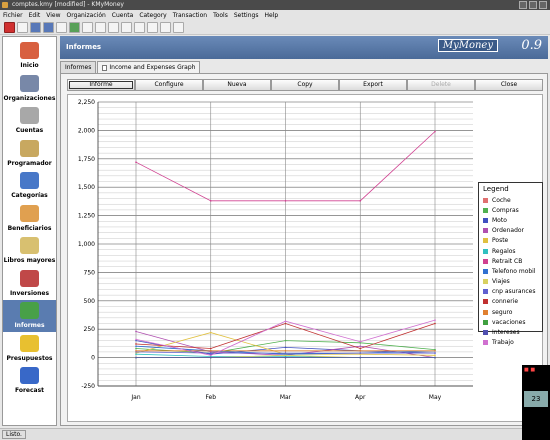  Describe the element at coordinates (152, 67) in the screenshot. I see `tab-graph-label: Income and Expenses Graph` at that location.